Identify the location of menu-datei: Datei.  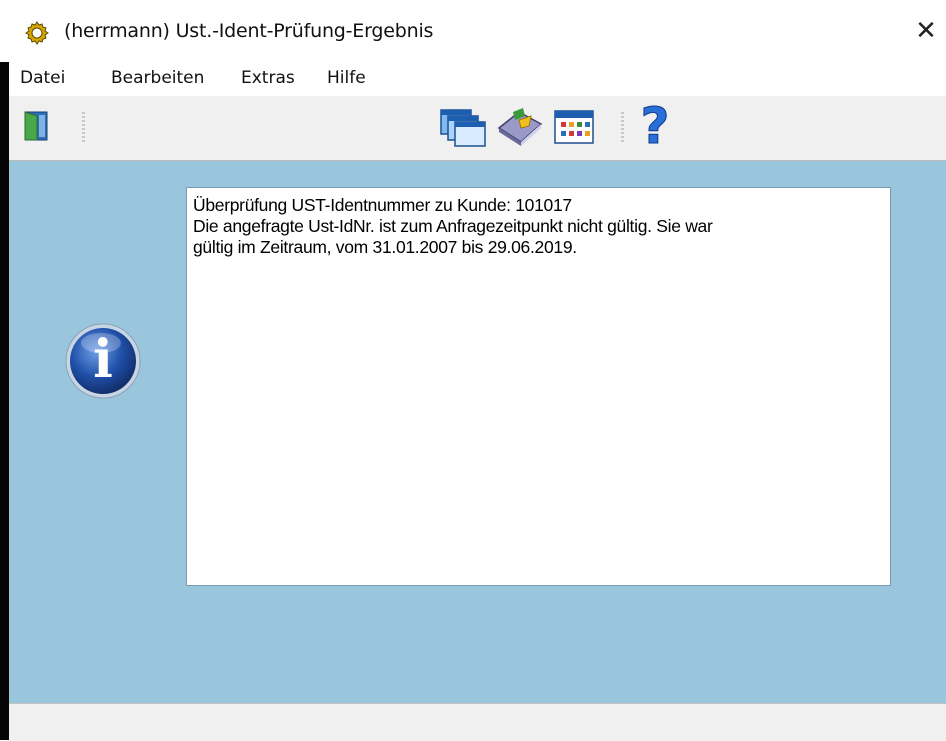
(42, 78).